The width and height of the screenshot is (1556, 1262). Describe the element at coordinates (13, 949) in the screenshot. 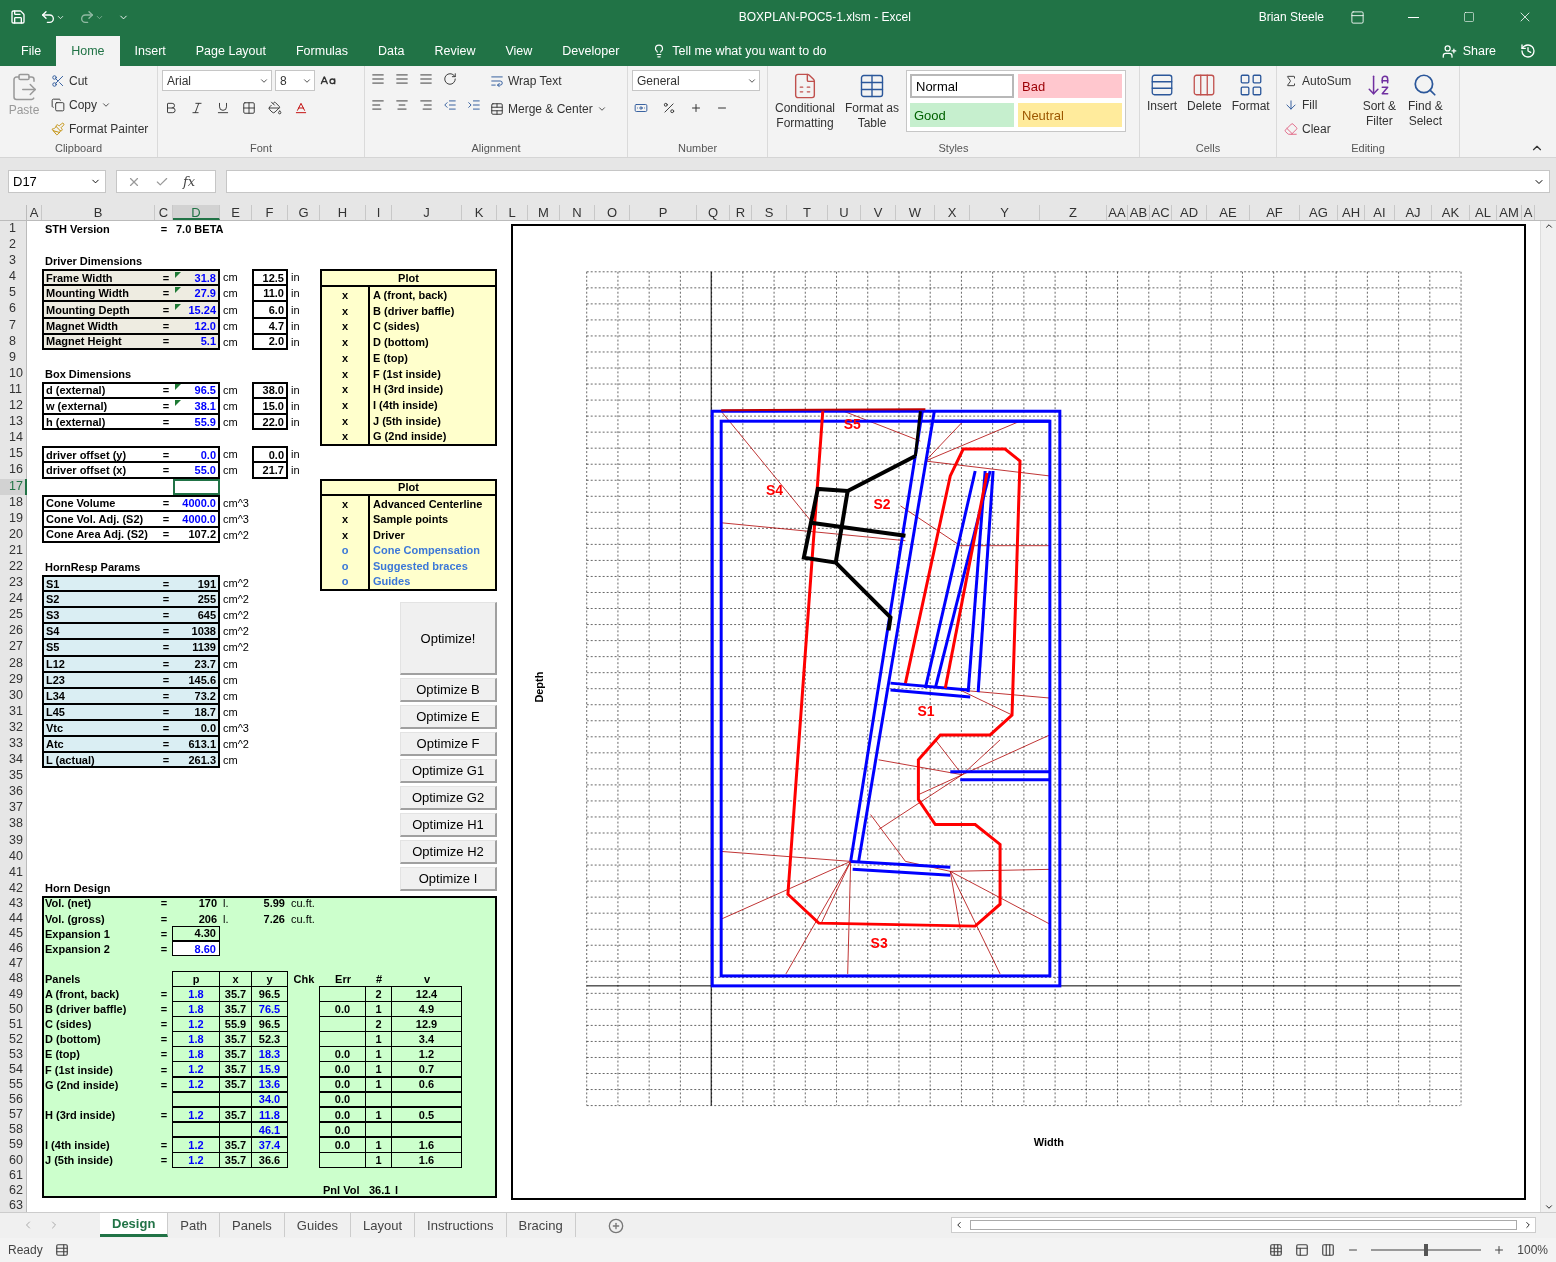

I see `row-header: 46` at that location.